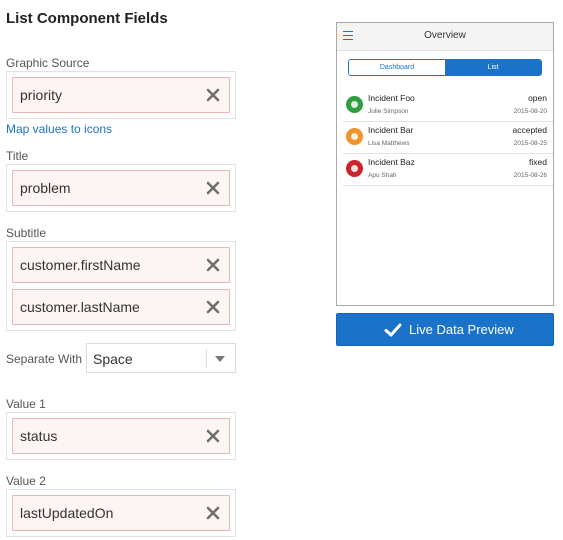 This screenshot has height=540, width=563. I want to click on graphic-source-well: priority, so click(121, 95).